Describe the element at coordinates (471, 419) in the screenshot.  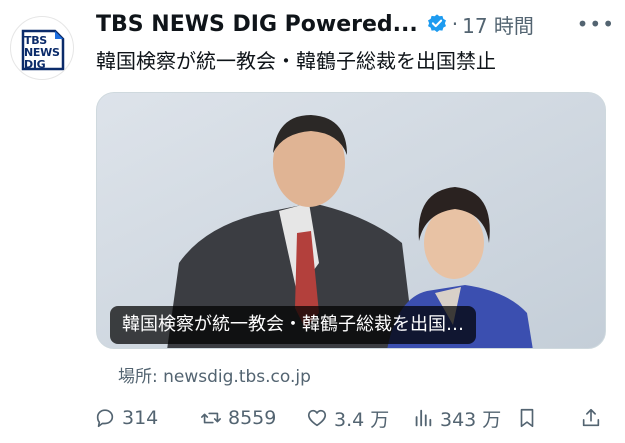
I see `view-count: 343 万` at that location.